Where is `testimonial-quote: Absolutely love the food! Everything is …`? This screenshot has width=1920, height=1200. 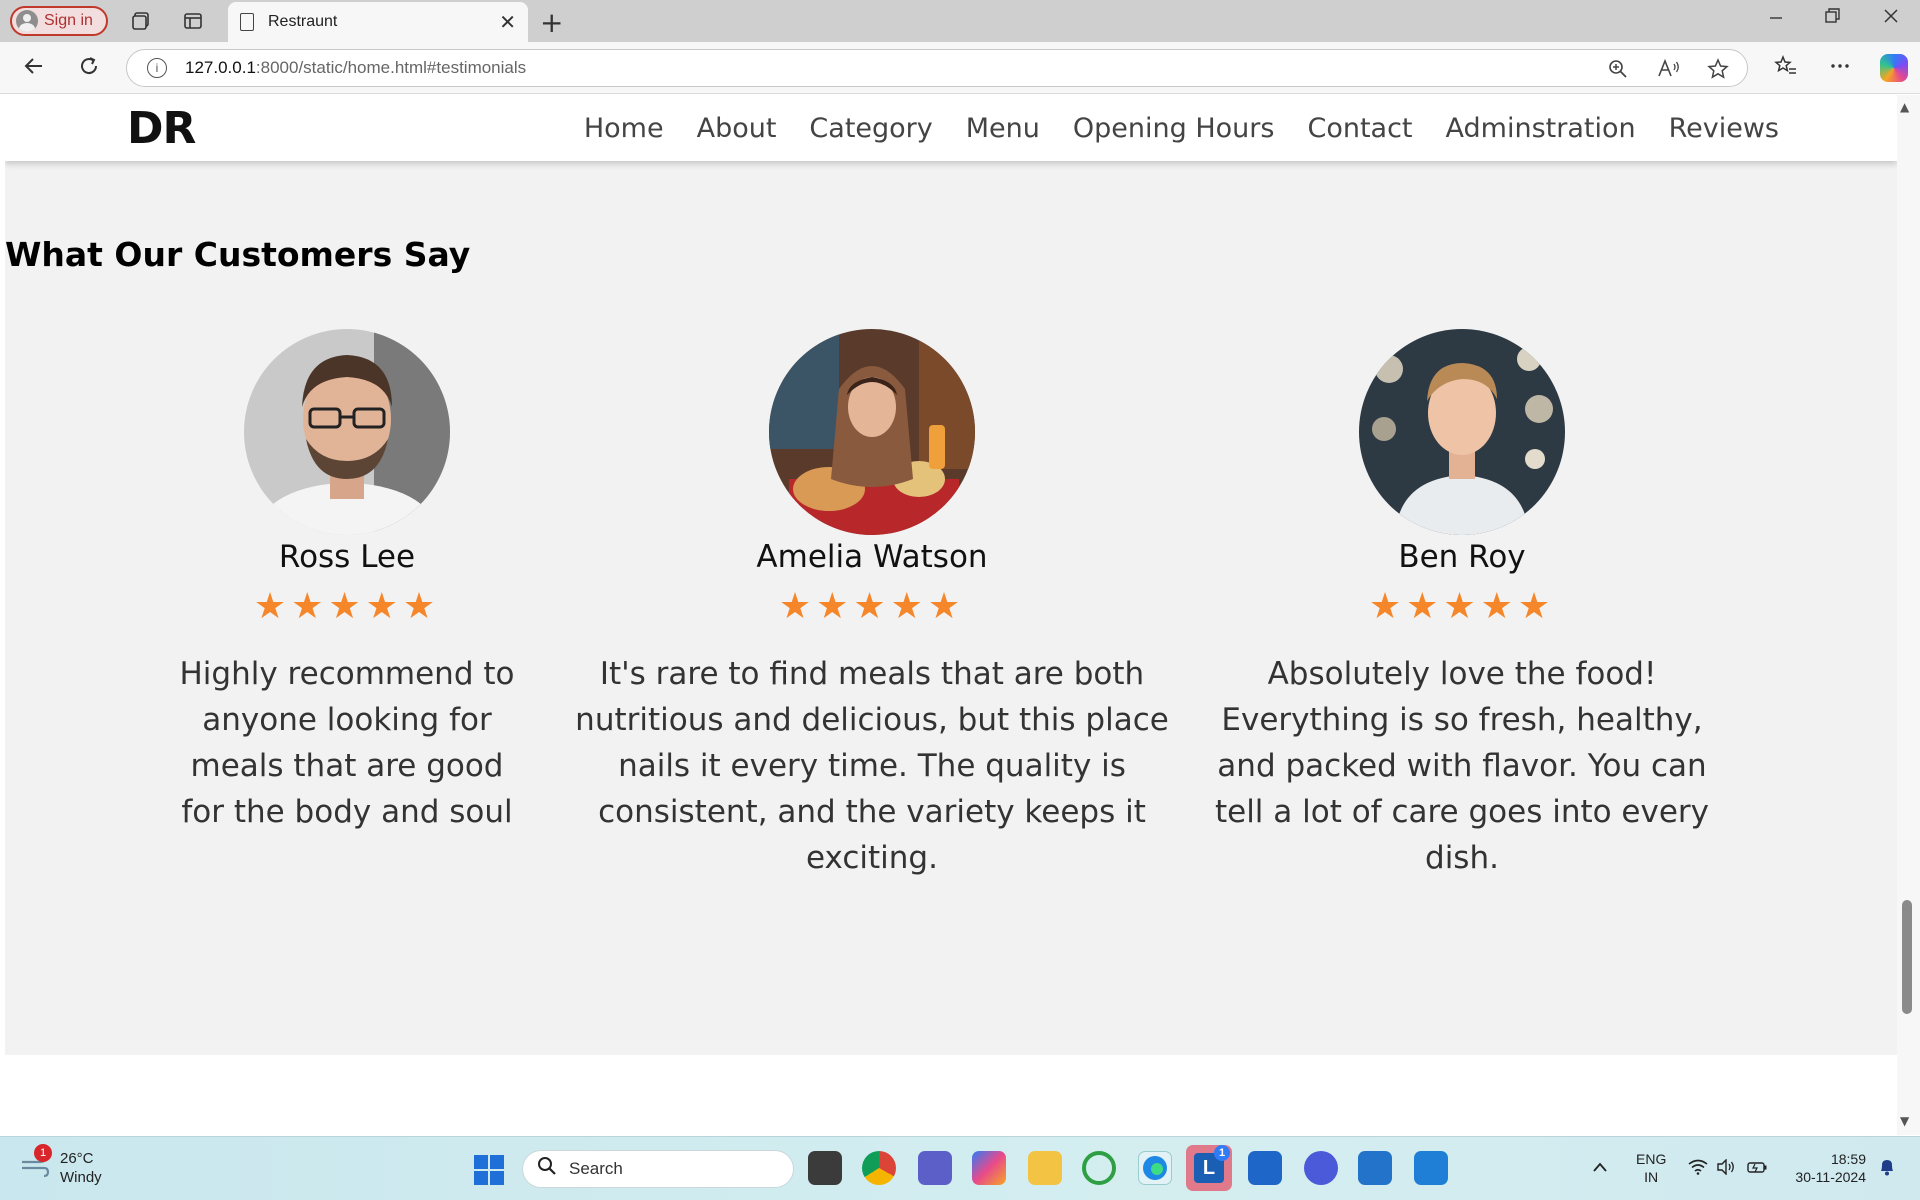 testimonial-quote: Absolutely love the food! Everything is … is located at coordinates (1462, 766).